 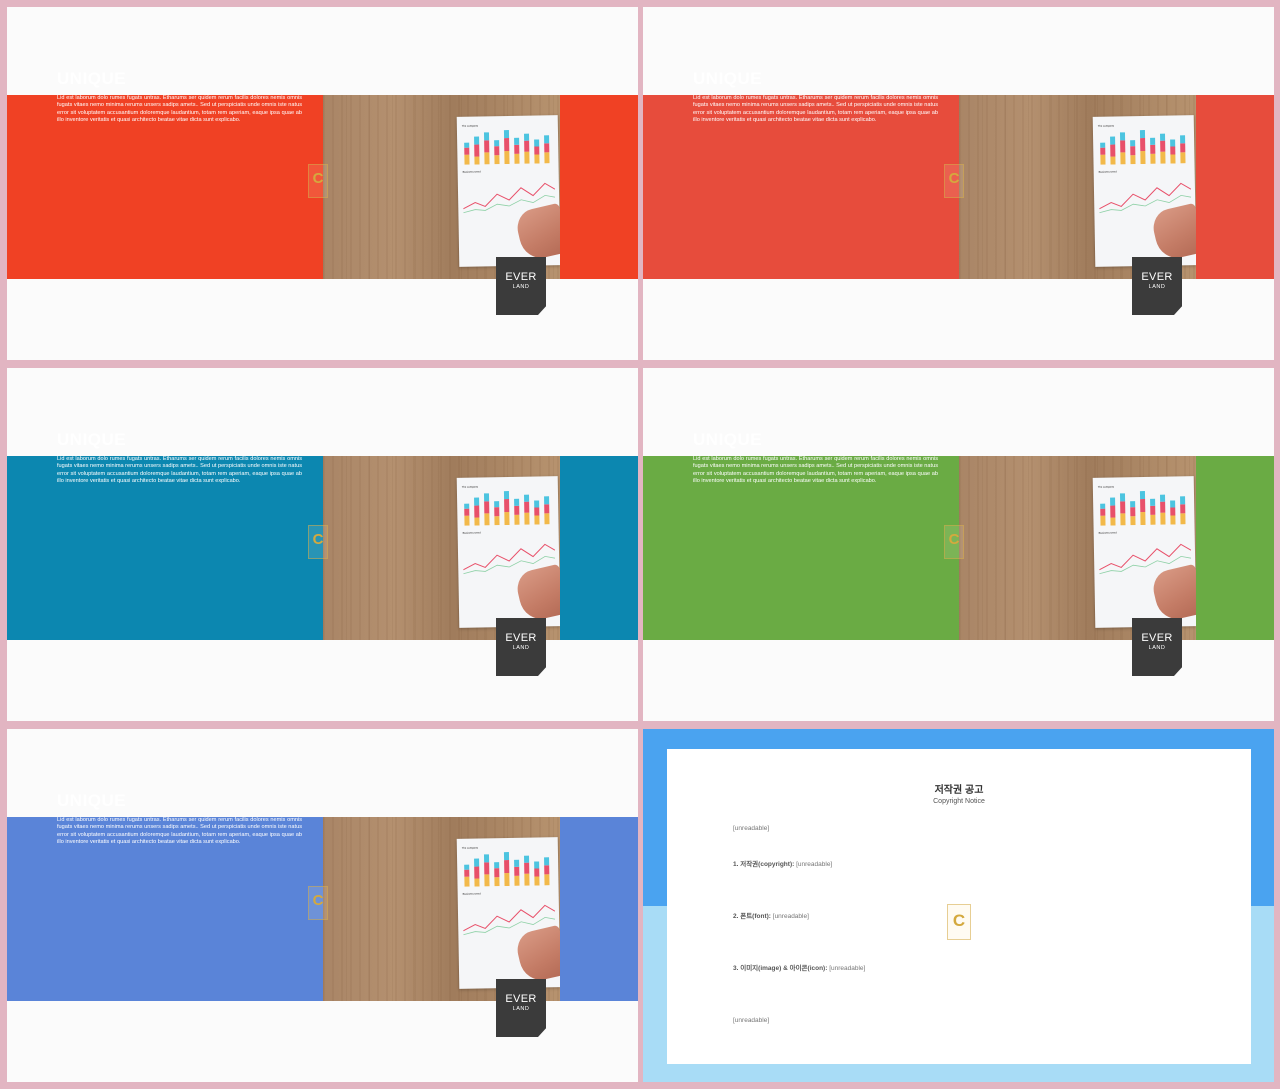 I want to click on copyright-subtitle: Copyright Notice, so click(x=959, y=801).